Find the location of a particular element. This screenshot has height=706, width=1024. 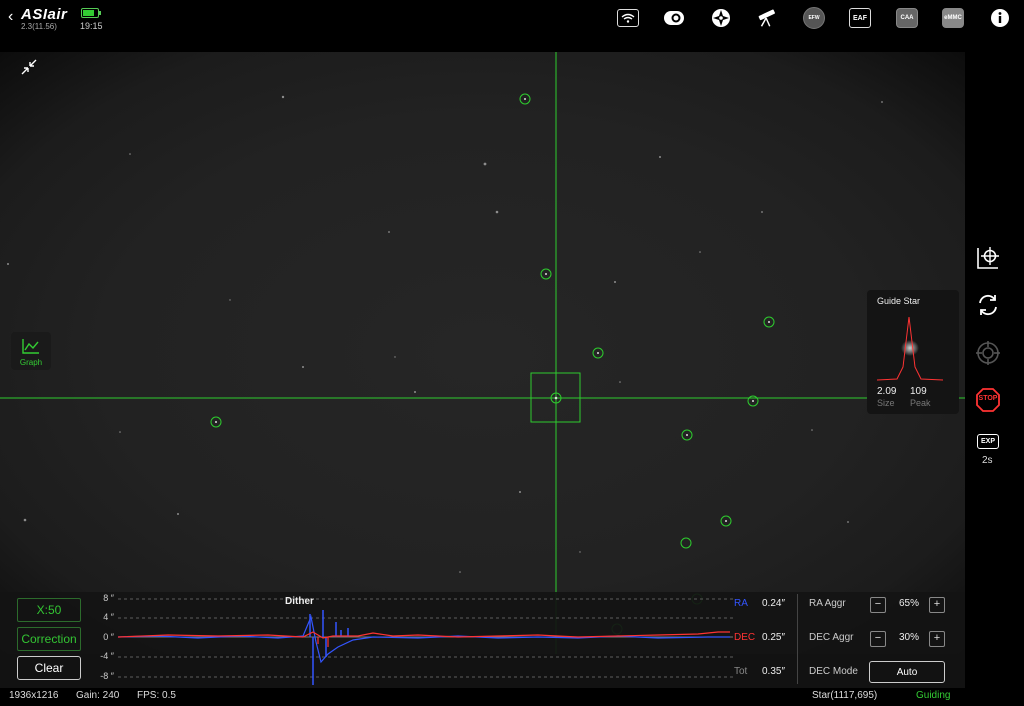

clear-graph-button: Clear is located at coordinates (49, 668).